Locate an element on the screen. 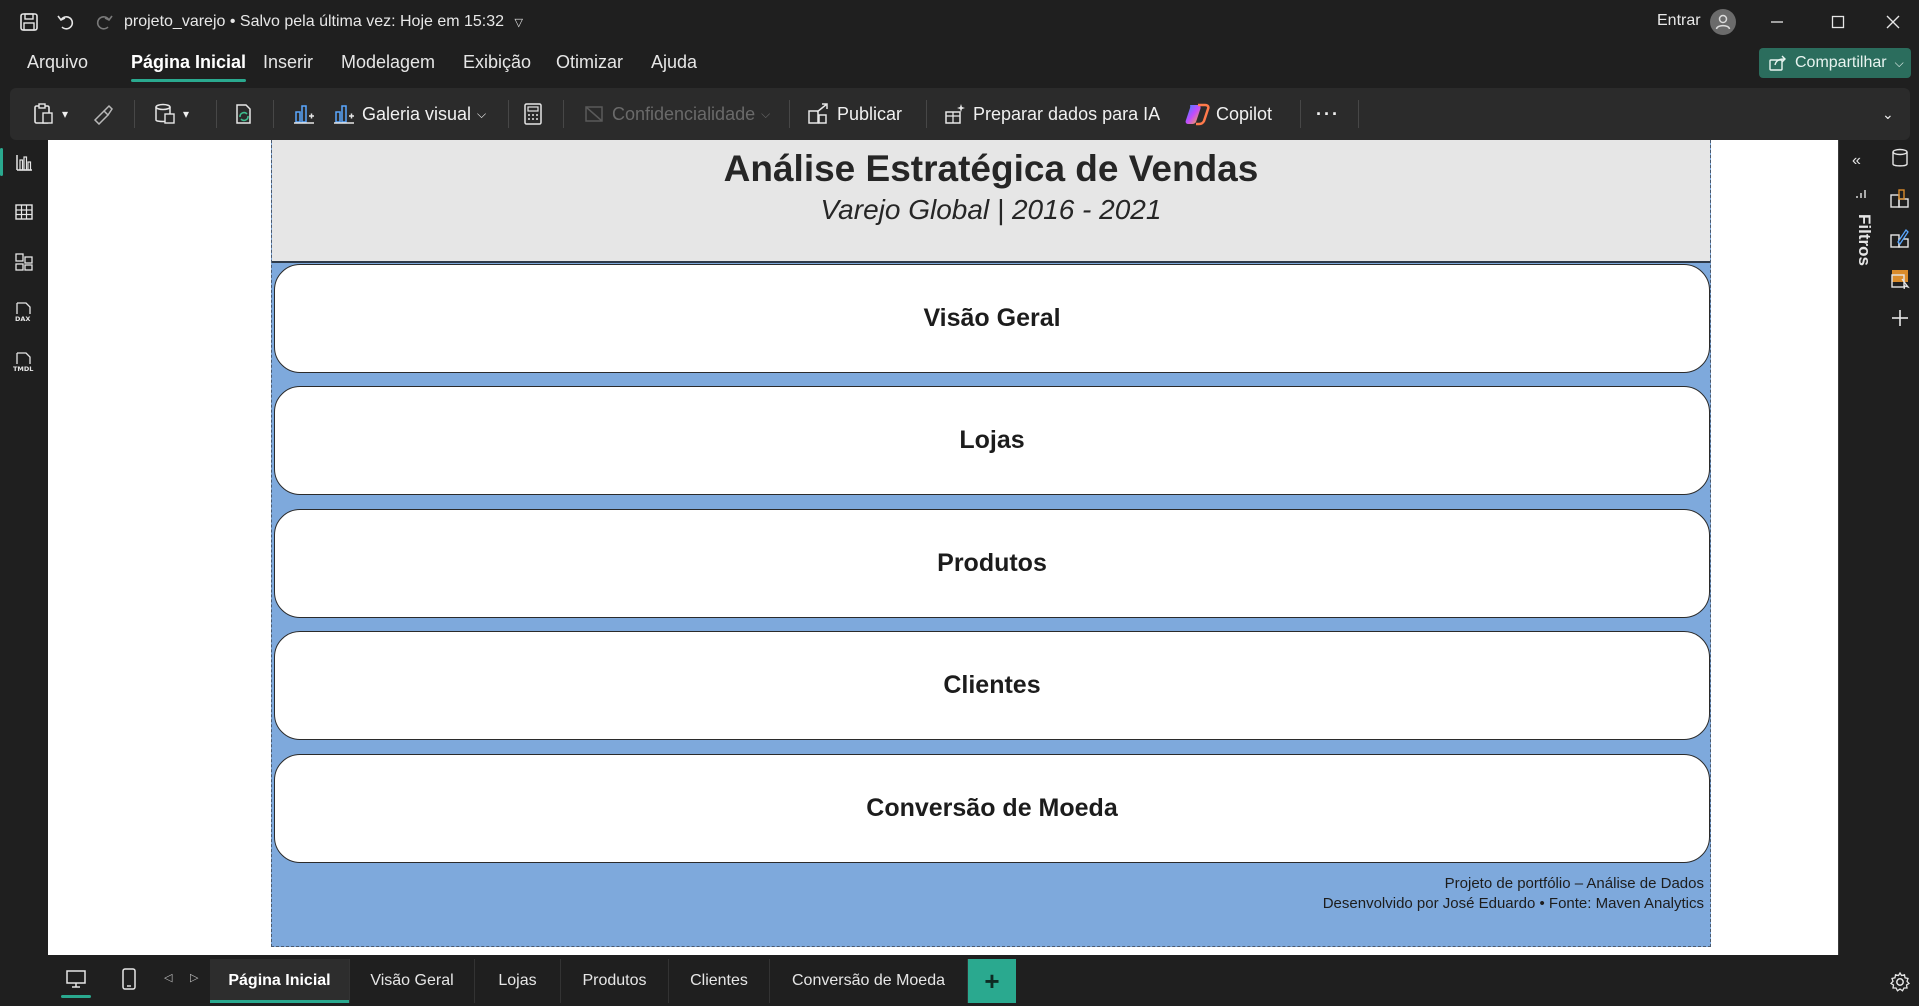 This screenshot has height=1006, width=1919. brush-icon is located at coordinates (103, 114).